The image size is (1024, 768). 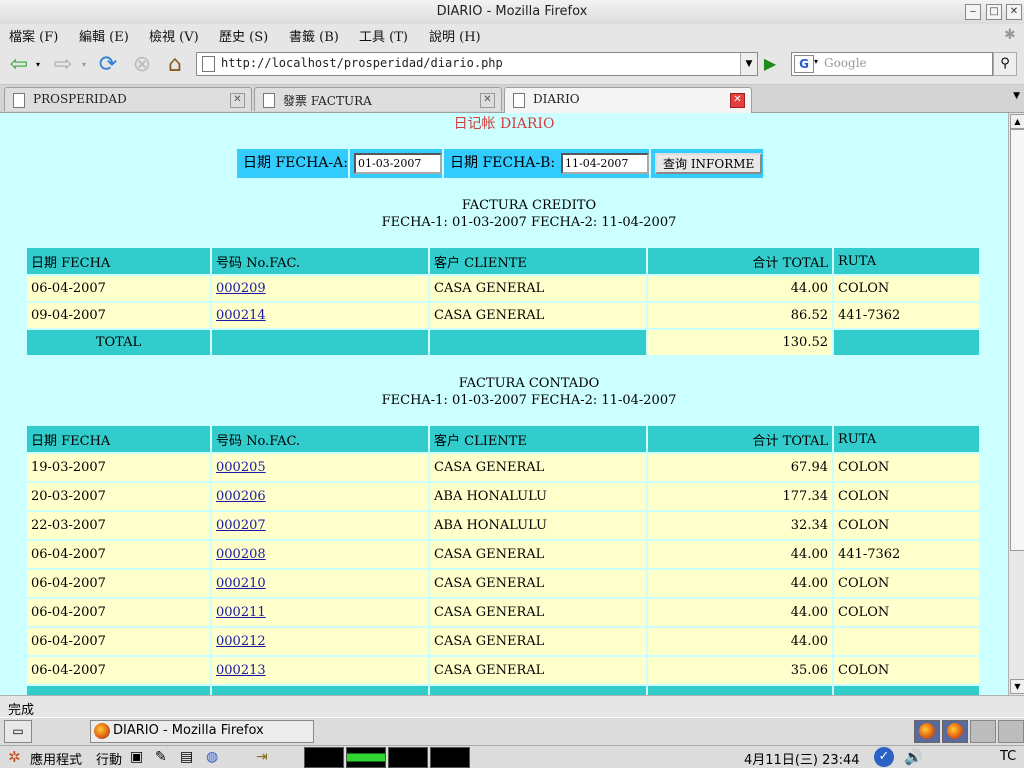 What do you see at coordinates (320, 315) in the screenshot?
I see `fac-cell: 000214` at bounding box center [320, 315].